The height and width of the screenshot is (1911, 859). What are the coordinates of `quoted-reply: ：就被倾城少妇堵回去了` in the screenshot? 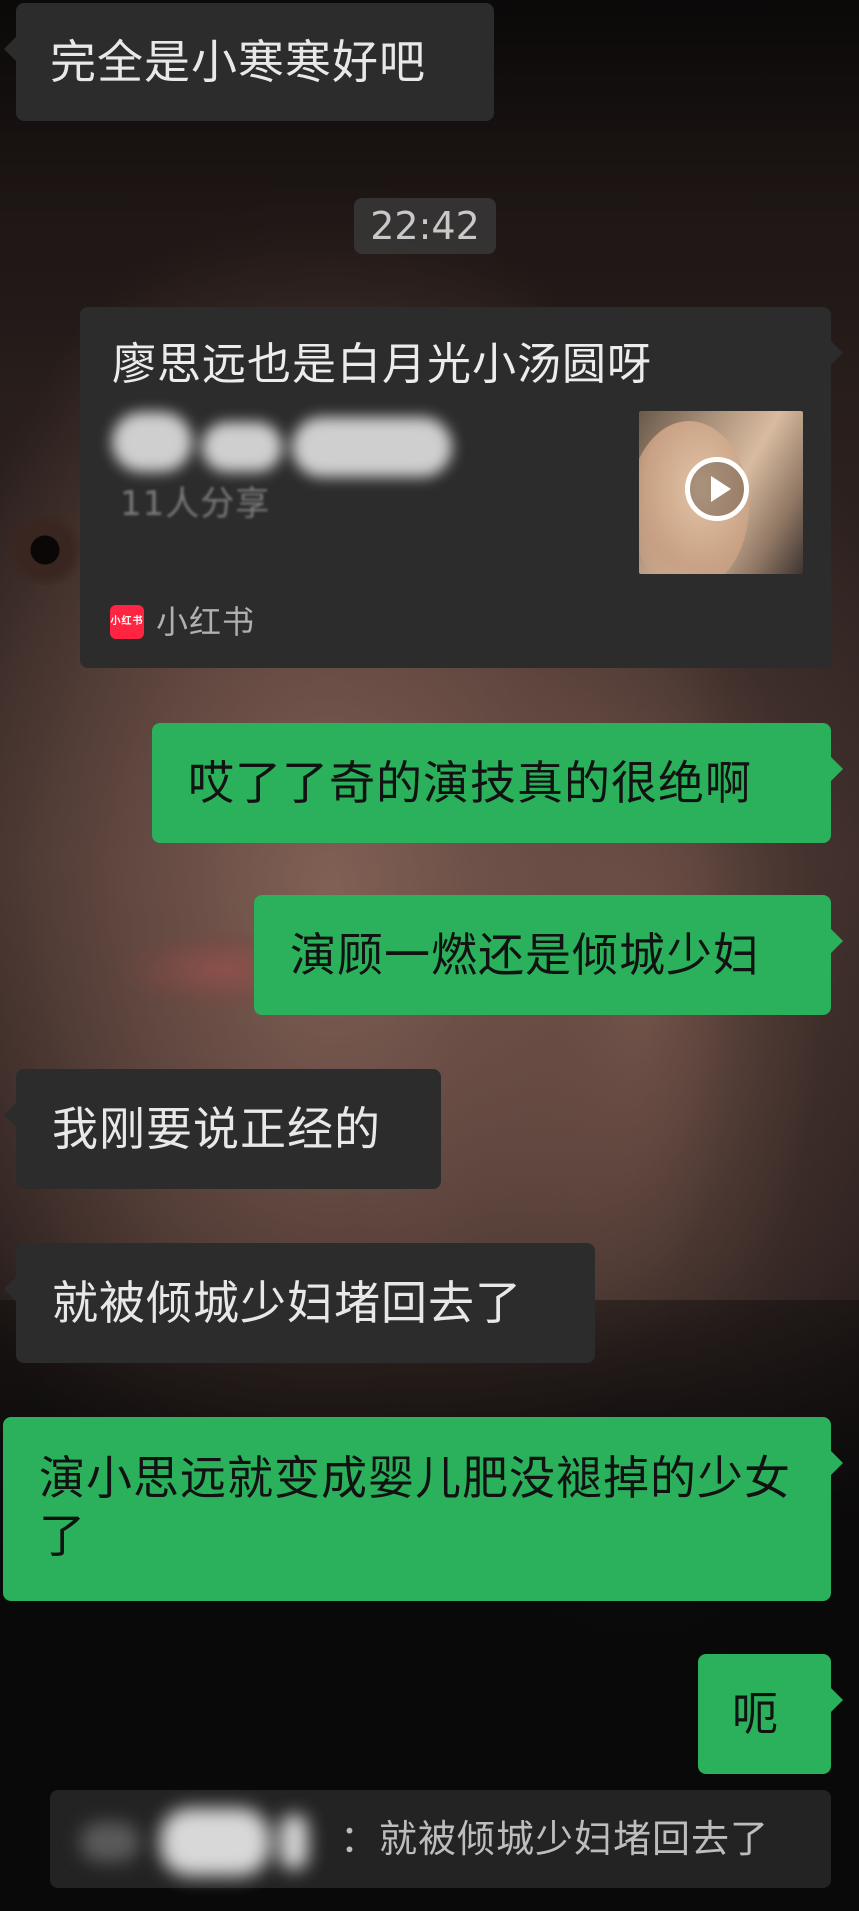 It's located at (440, 1839).